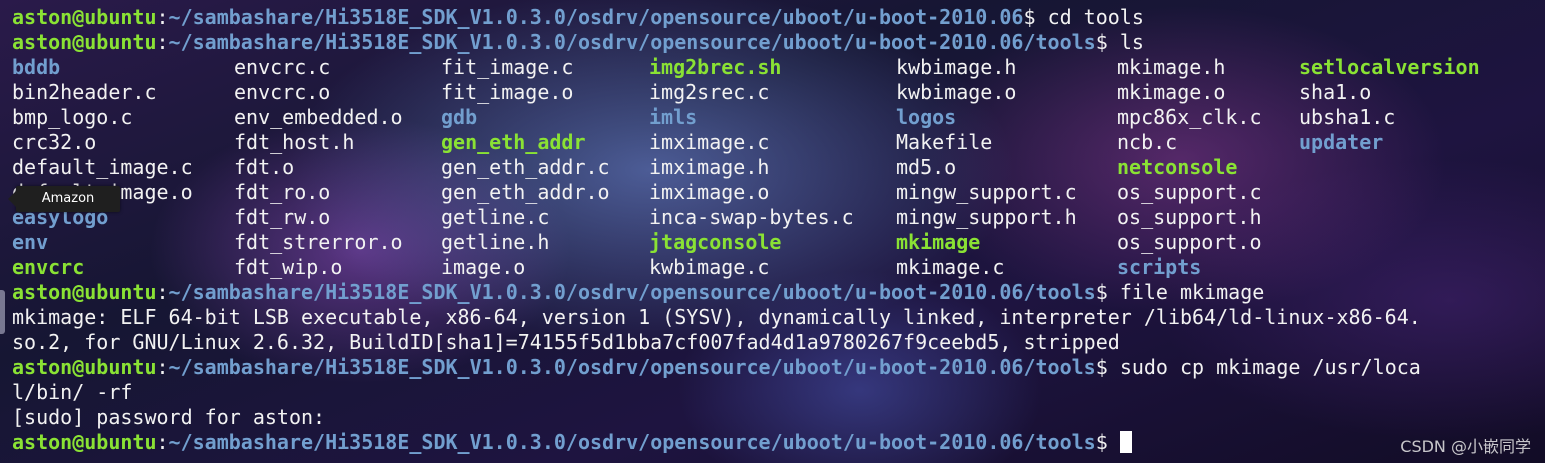  Describe the element at coordinates (715, 242) in the screenshot. I see `ls-entry: jtagconsole` at that location.